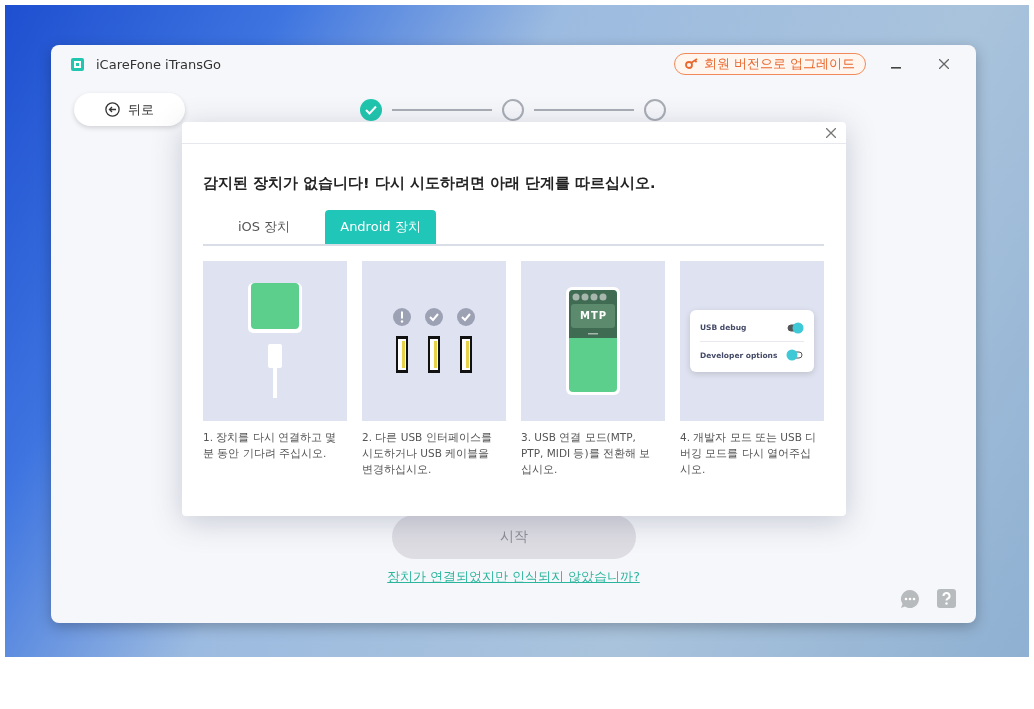 The image size is (1034, 709). I want to click on device-tab: iOS 장치, so click(264, 227).